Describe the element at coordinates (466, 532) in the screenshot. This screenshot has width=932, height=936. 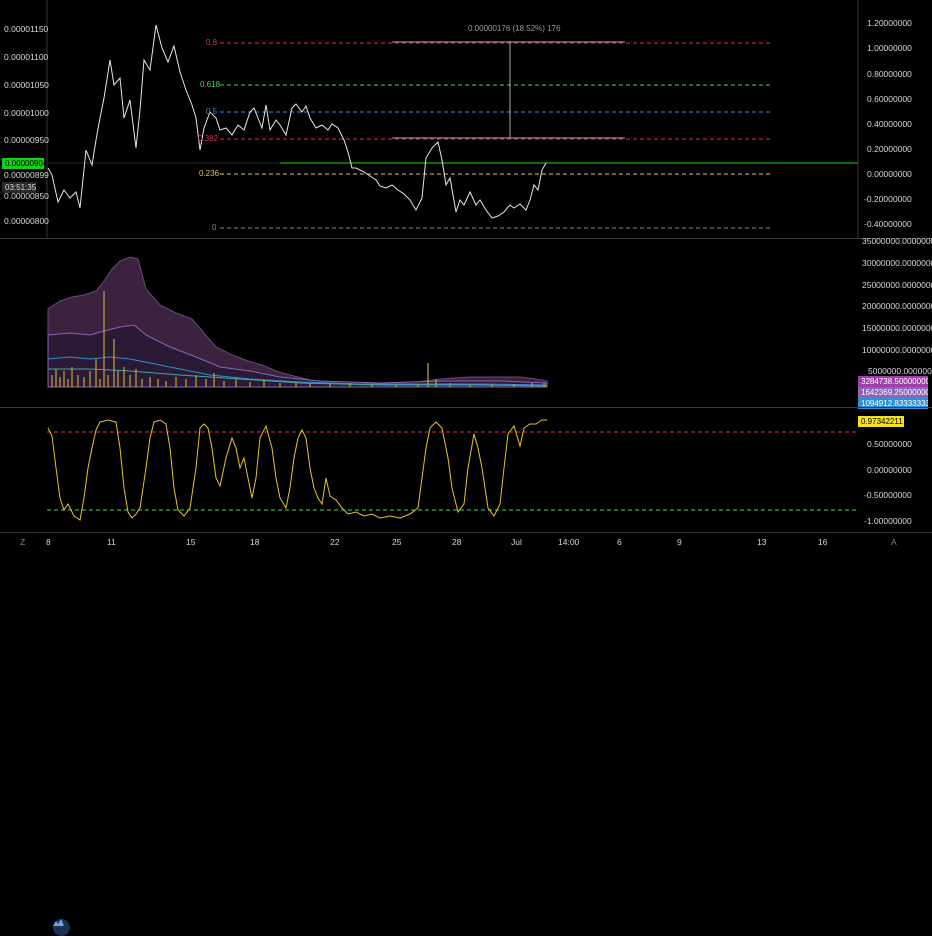
I see `time-axis-border` at that location.